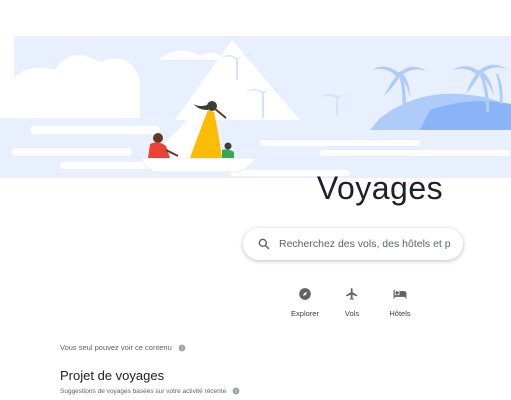 This screenshot has height=400, width=511. I want to click on privacy-note: Vous seul pouvez voir ce contenu, so click(123, 347).